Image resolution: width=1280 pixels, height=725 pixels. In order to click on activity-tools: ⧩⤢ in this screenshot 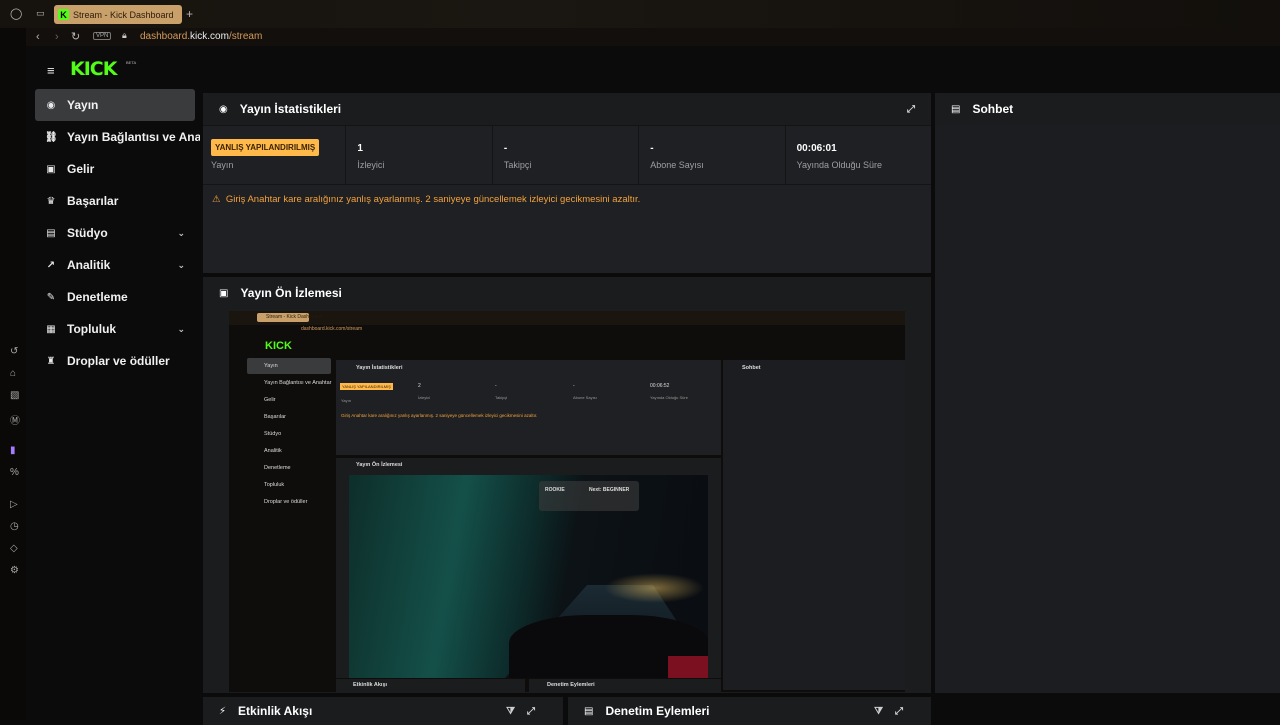, I will do `click(526, 711)`.